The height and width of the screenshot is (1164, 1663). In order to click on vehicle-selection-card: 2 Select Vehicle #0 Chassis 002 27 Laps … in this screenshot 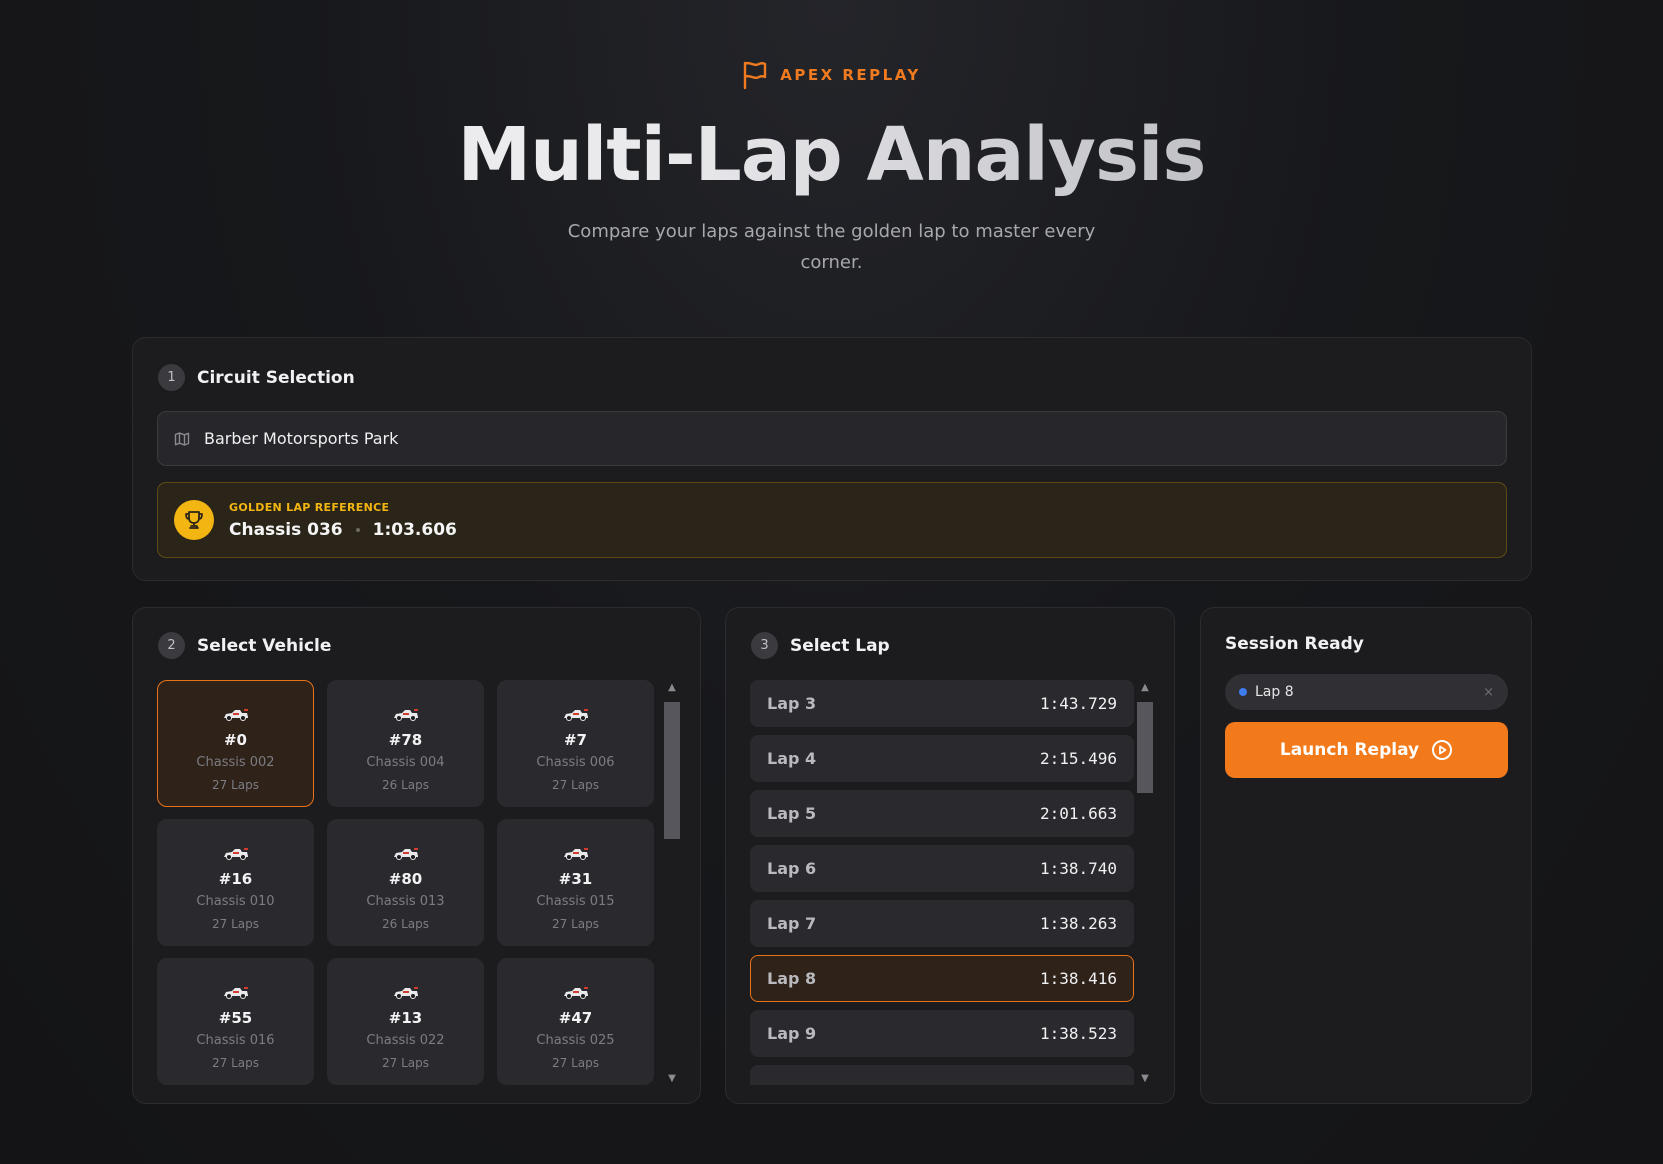, I will do `click(416, 855)`.